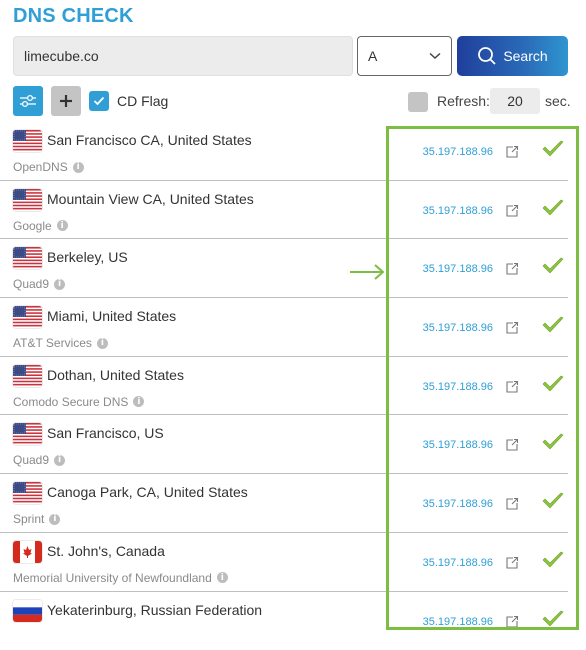  What do you see at coordinates (40, 167) in the screenshot?
I see `provider-name: OpenDNS` at bounding box center [40, 167].